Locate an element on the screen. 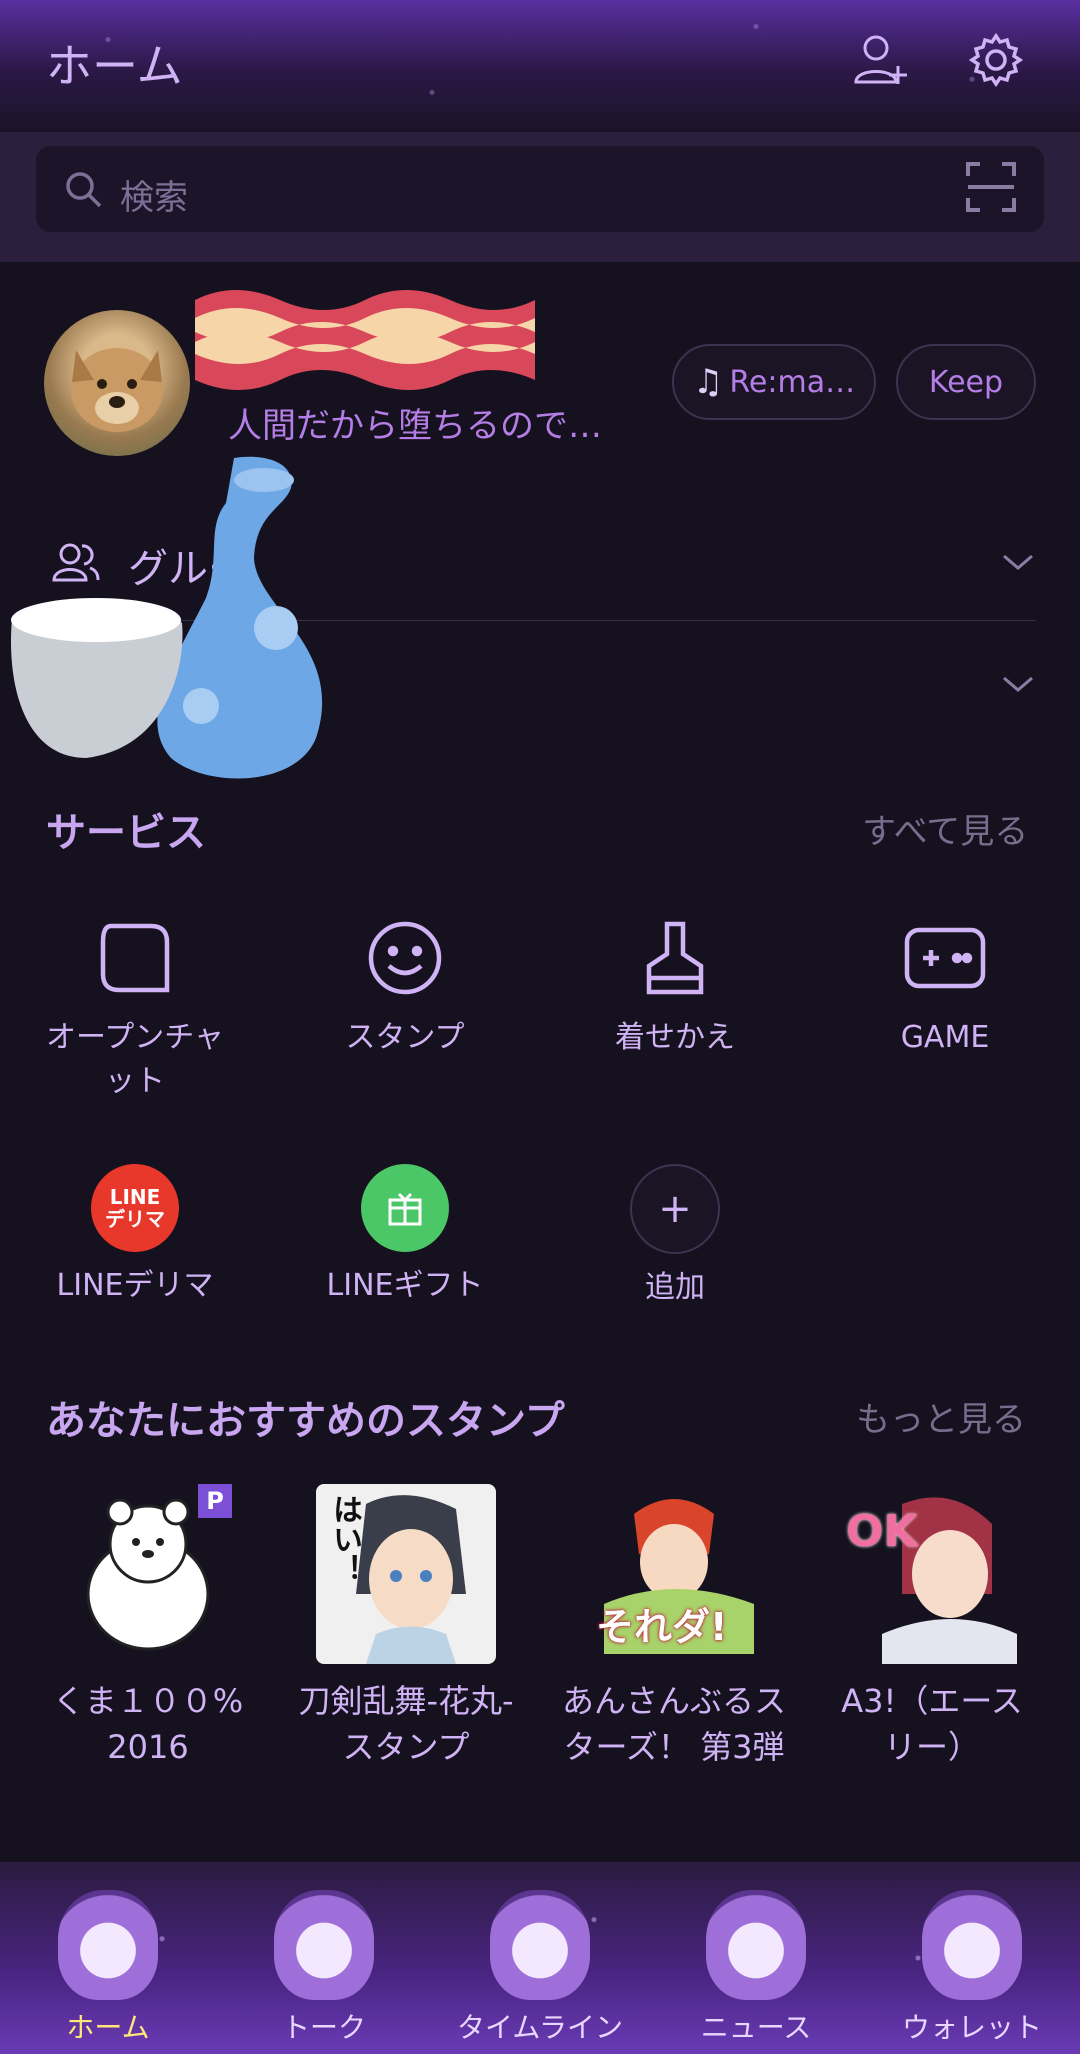 This screenshot has height=2054, width=1080. stamp-thumbnail: それダ! is located at coordinates (674, 1574).